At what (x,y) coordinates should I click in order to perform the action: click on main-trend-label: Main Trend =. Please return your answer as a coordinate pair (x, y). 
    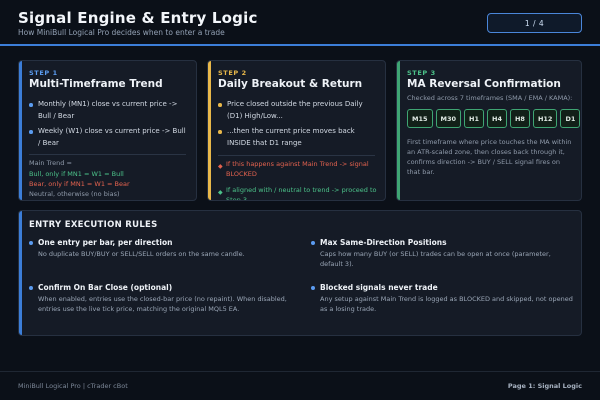
    Looking at the image, I should click on (50, 163).